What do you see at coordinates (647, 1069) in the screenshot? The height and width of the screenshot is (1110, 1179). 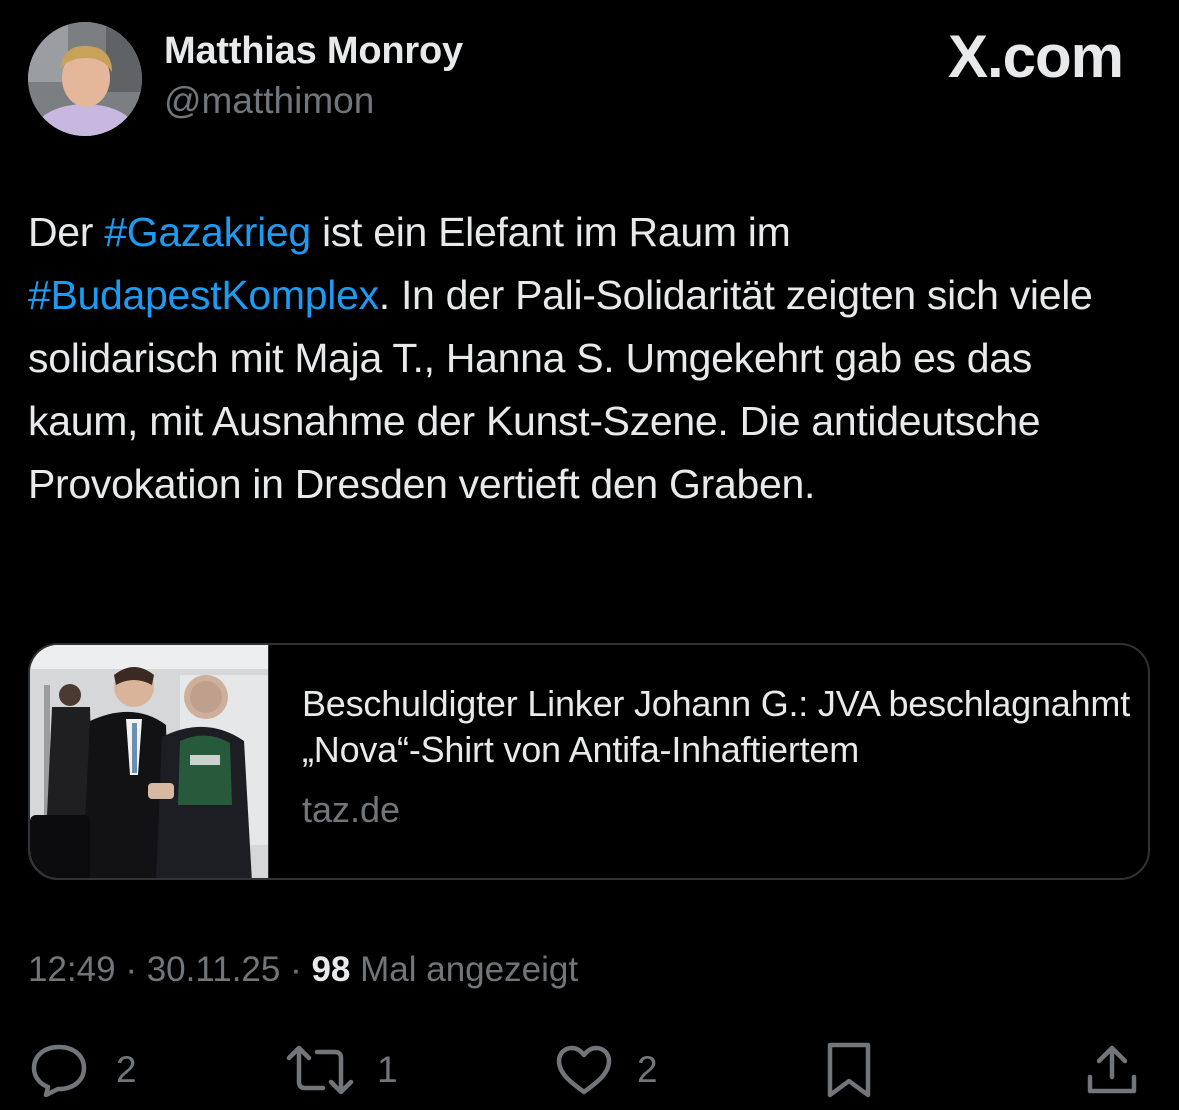 I see `like-count: 2` at bounding box center [647, 1069].